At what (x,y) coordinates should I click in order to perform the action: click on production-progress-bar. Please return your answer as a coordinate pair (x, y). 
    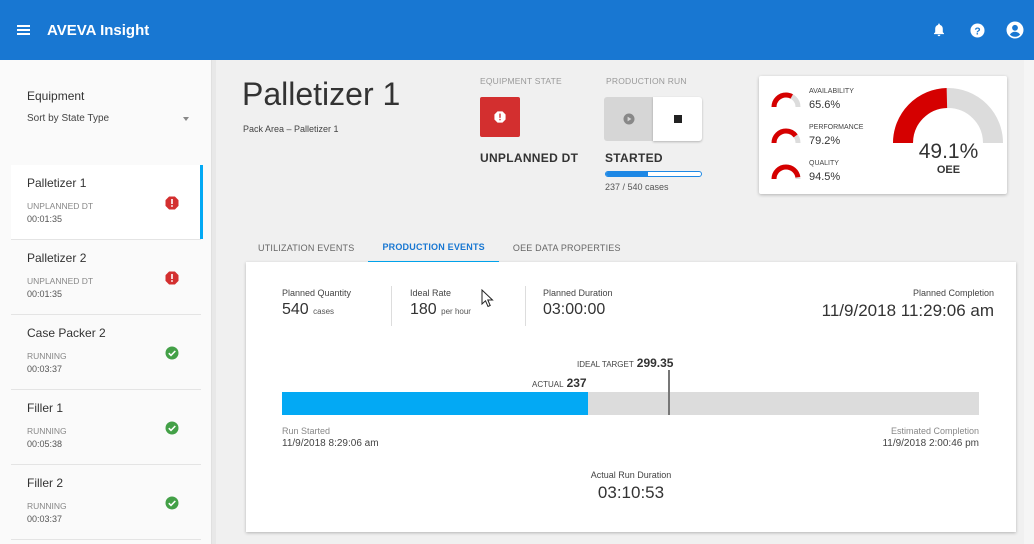
    Looking at the image, I should click on (630, 403).